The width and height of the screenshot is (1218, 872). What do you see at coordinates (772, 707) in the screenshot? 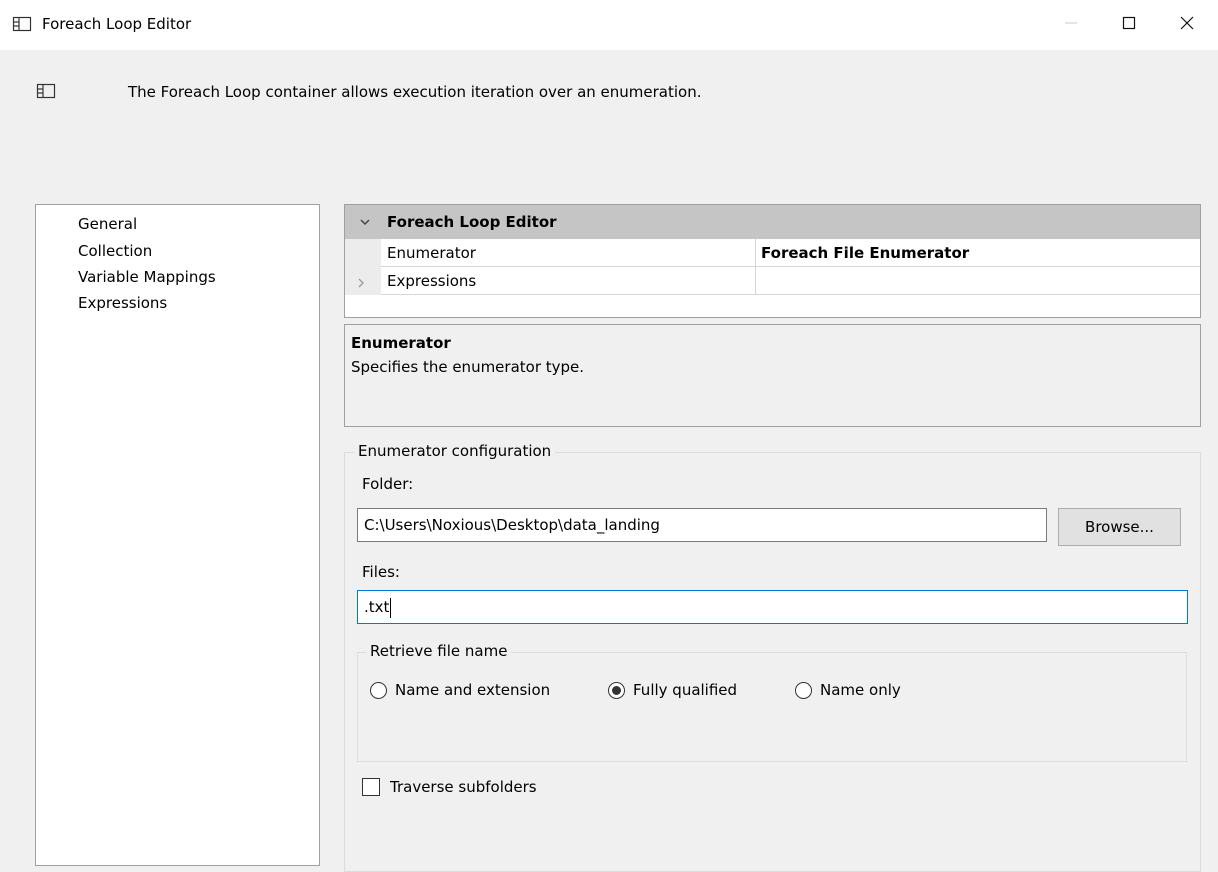
I see `retrieve-file-name-group` at bounding box center [772, 707].